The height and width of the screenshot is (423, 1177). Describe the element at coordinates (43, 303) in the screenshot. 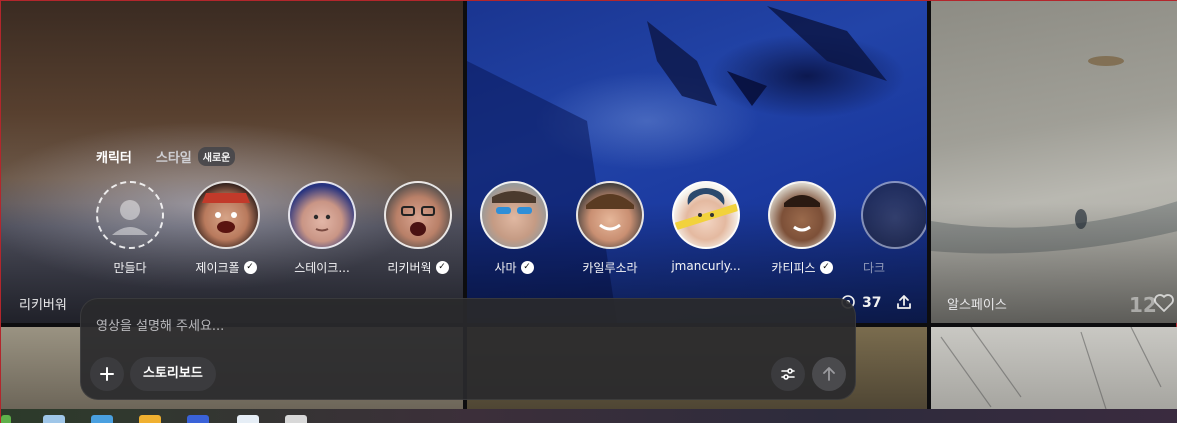

I see `tile-author: 리키버워` at that location.